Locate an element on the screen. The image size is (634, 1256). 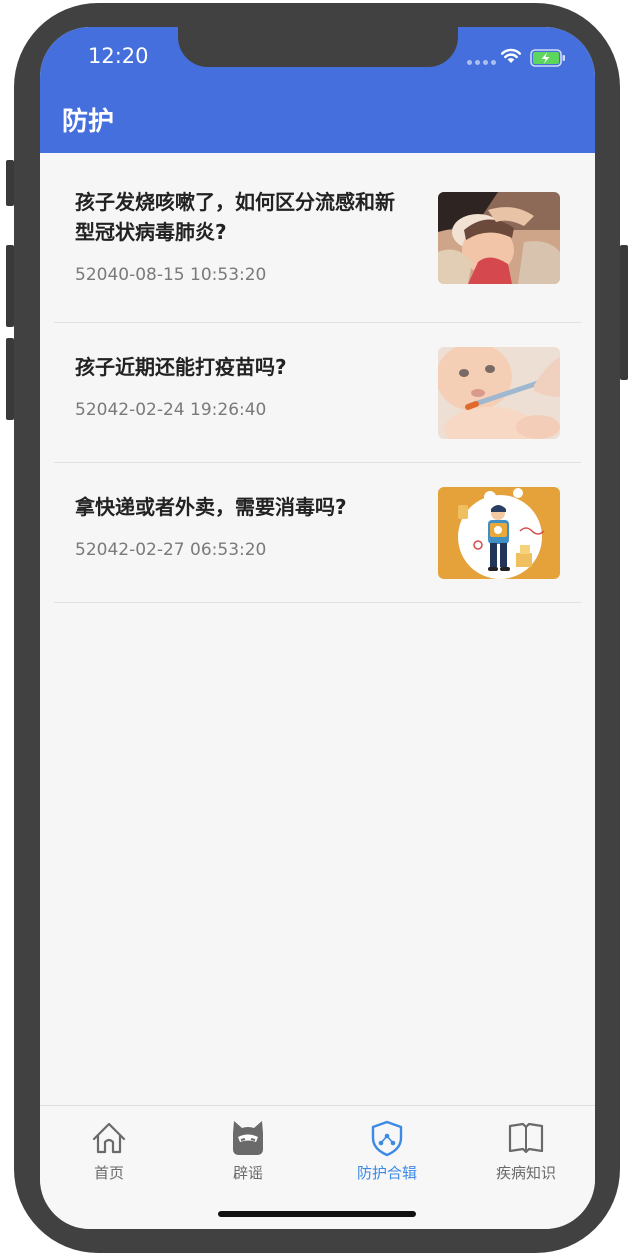
wifi-icon is located at coordinates (511, 55).